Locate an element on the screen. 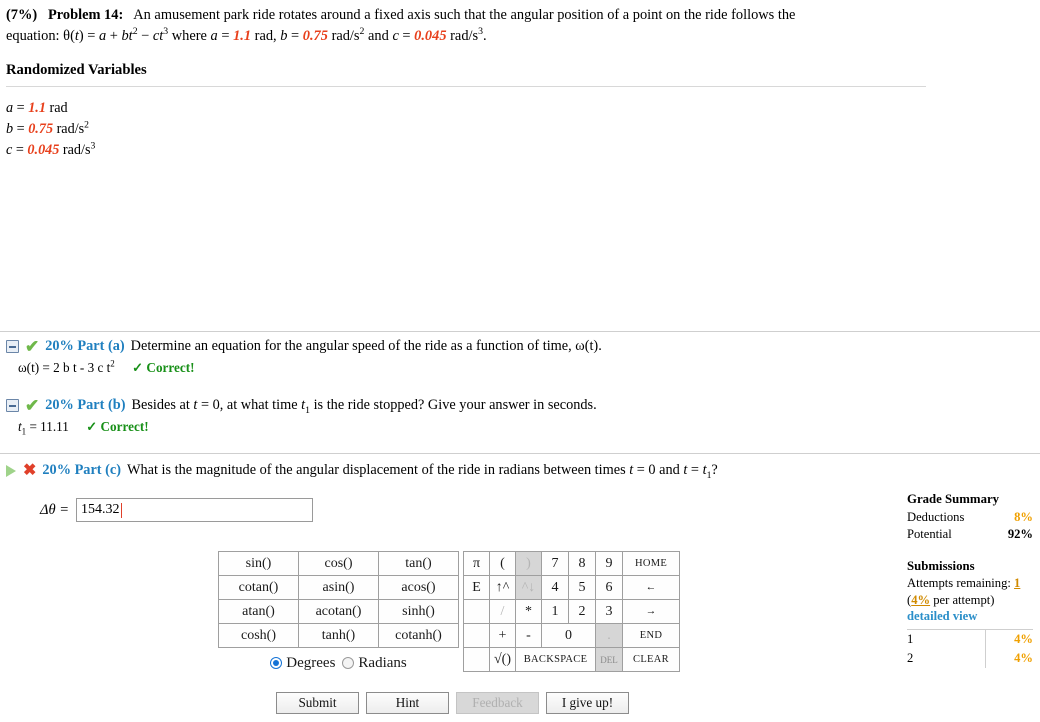  key-8: 8 is located at coordinates (582, 563).